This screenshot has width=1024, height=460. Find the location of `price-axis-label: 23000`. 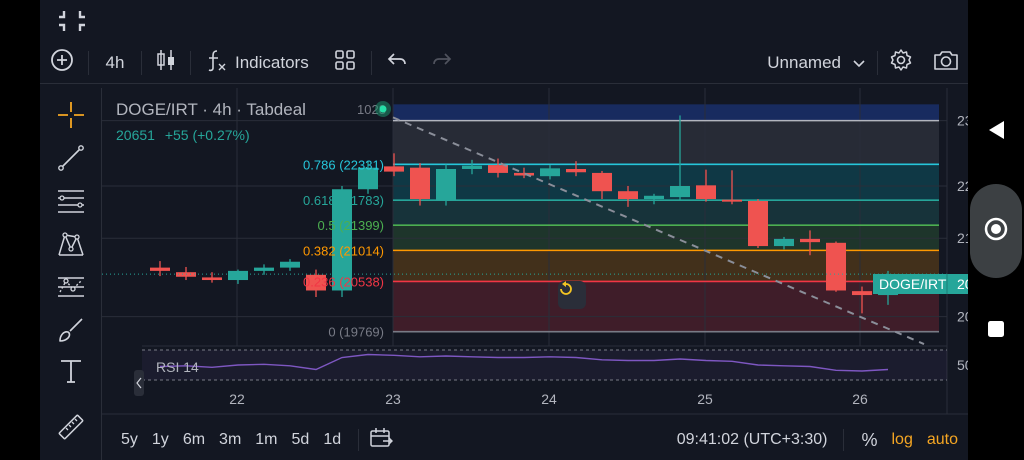

price-axis-label: 23000 is located at coordinates (962, 121).